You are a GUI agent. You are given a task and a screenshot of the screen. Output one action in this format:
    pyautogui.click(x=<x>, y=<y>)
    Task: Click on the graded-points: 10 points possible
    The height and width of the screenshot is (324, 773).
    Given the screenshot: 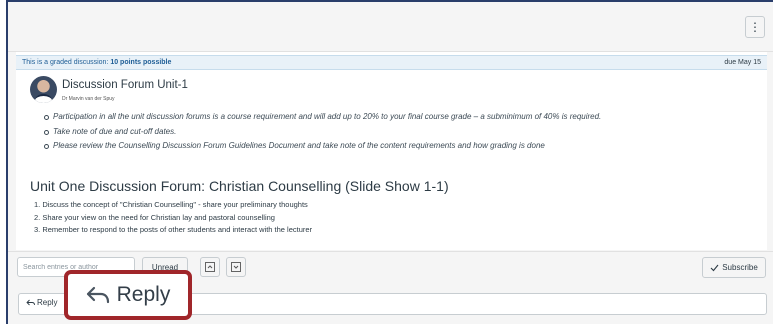 What is the action you would take?
    pyautogui.click(x=141, y=62)
    